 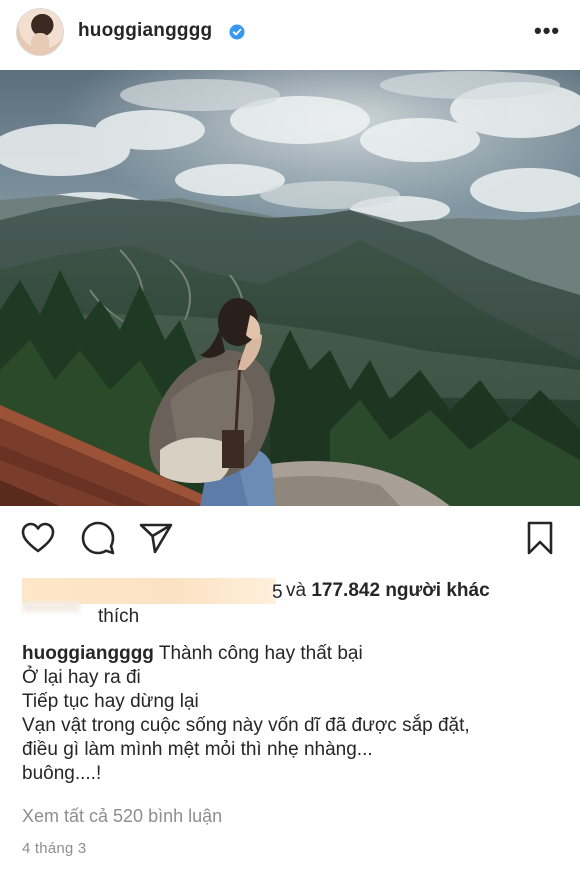 I want to click on likes-summary: 5 và 177.842 người khác thích, so click(x=292, y=603).